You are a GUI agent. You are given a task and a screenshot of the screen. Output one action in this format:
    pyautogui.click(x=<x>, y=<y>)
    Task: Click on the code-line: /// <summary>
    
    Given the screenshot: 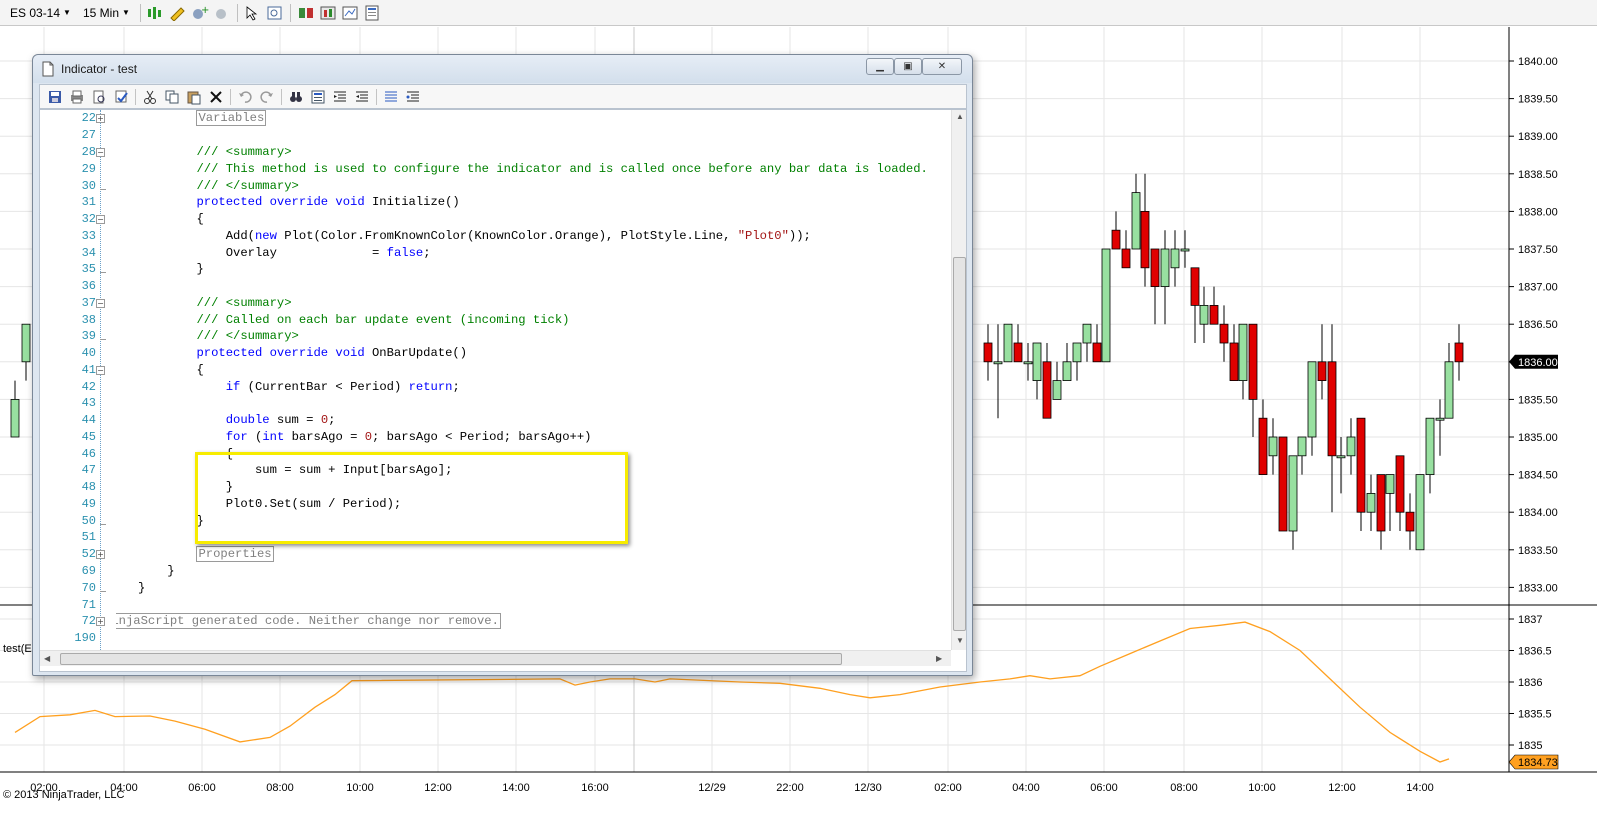 What is the action you would take?
    pyautogui.click(x=244, y=303)
    